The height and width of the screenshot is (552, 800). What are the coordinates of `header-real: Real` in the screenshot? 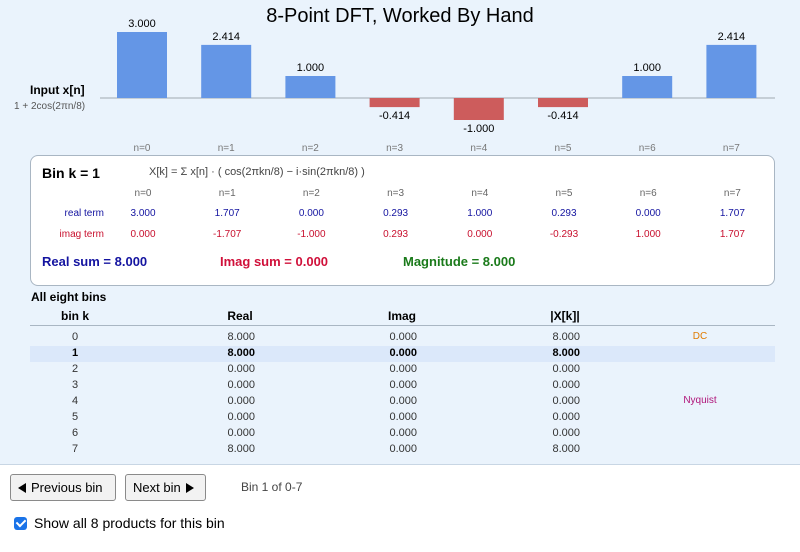 It's located at (240, 316).